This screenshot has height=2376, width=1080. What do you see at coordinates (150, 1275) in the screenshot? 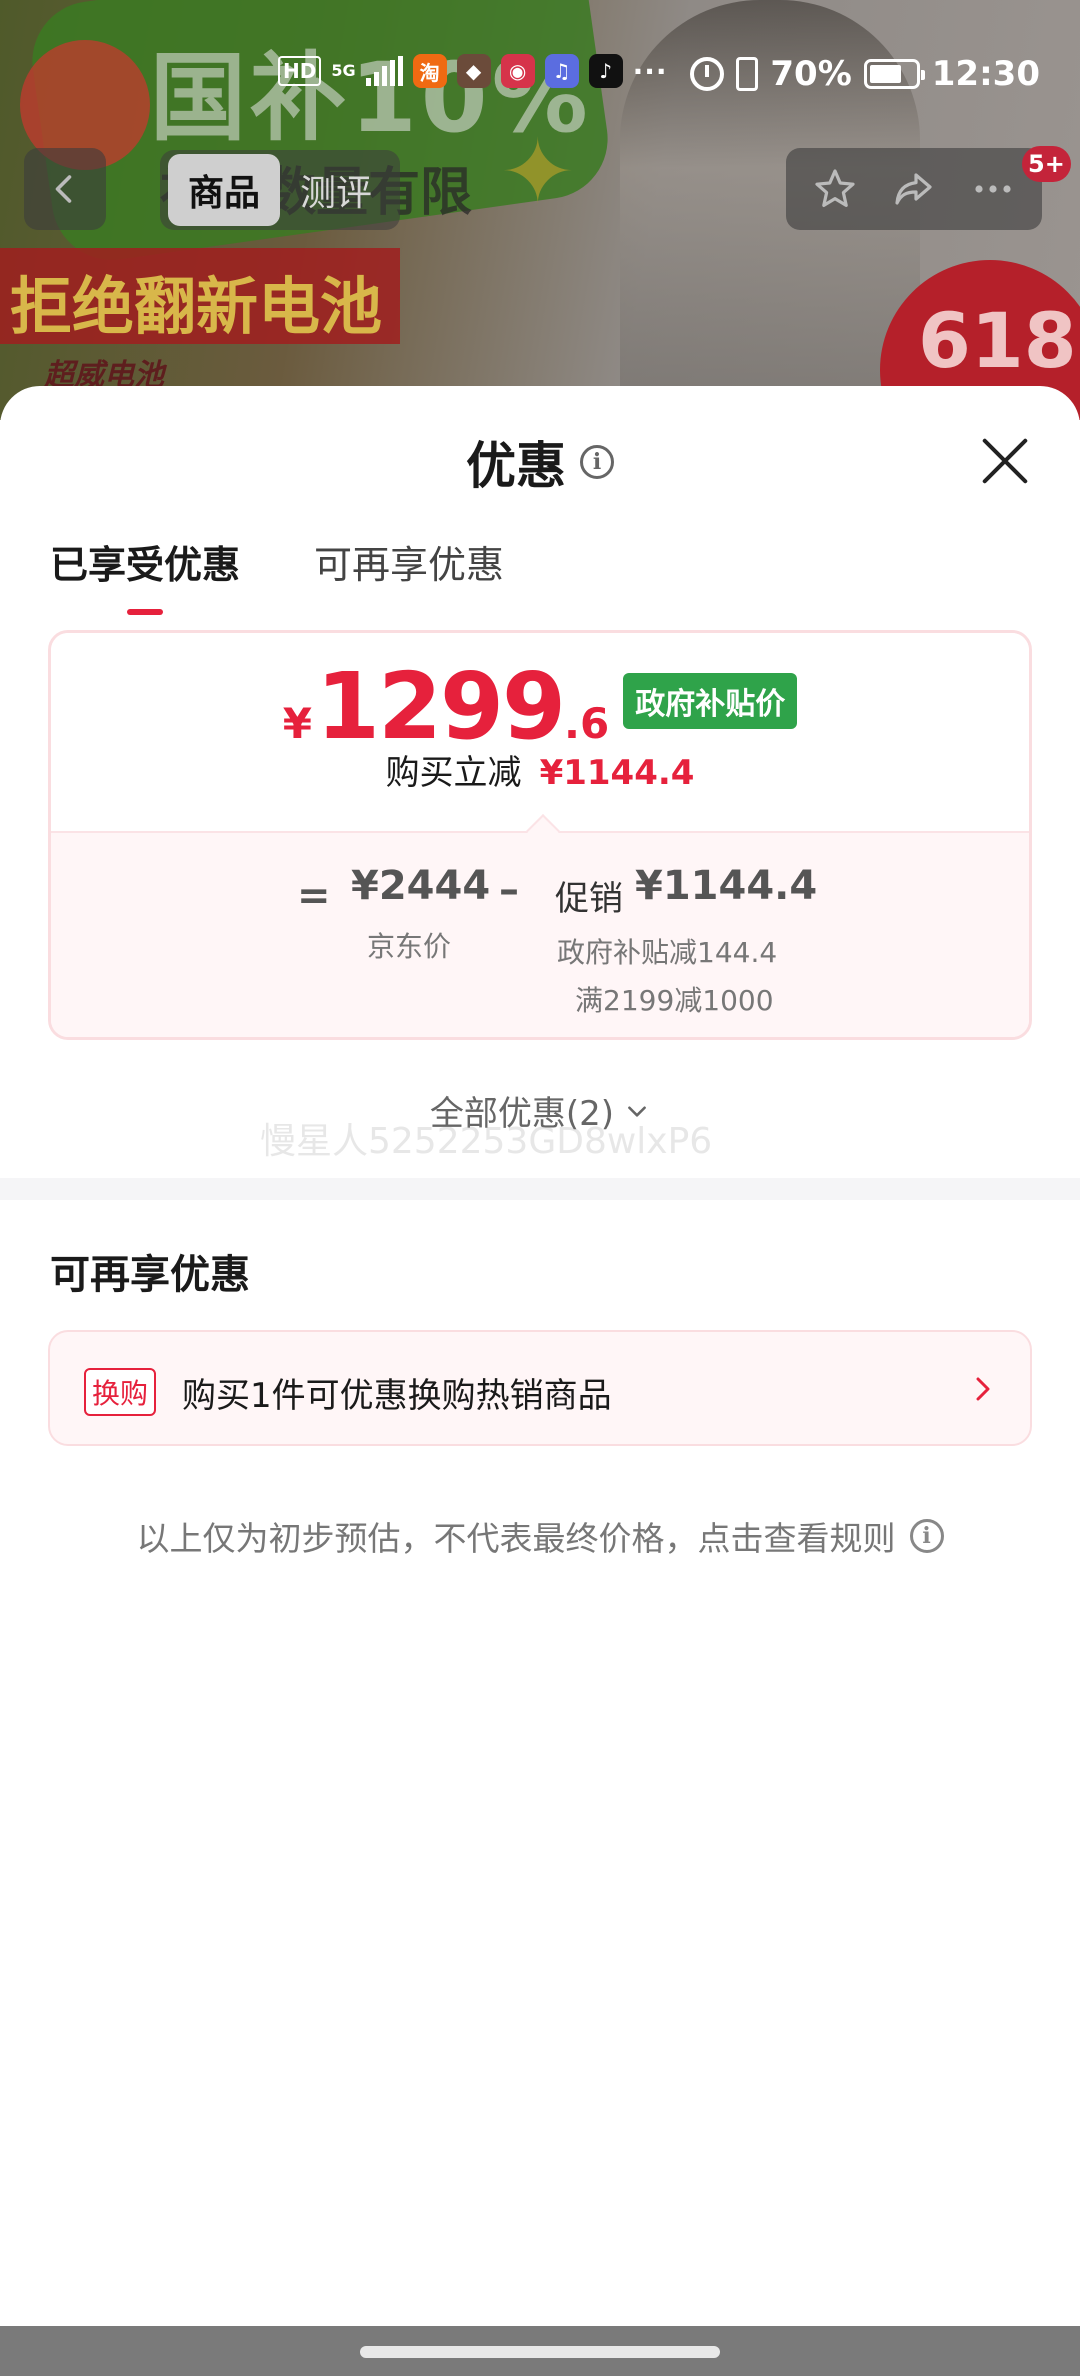
I see `more-promos-title: 可再享优惠` at bounding box center [150, 1275].